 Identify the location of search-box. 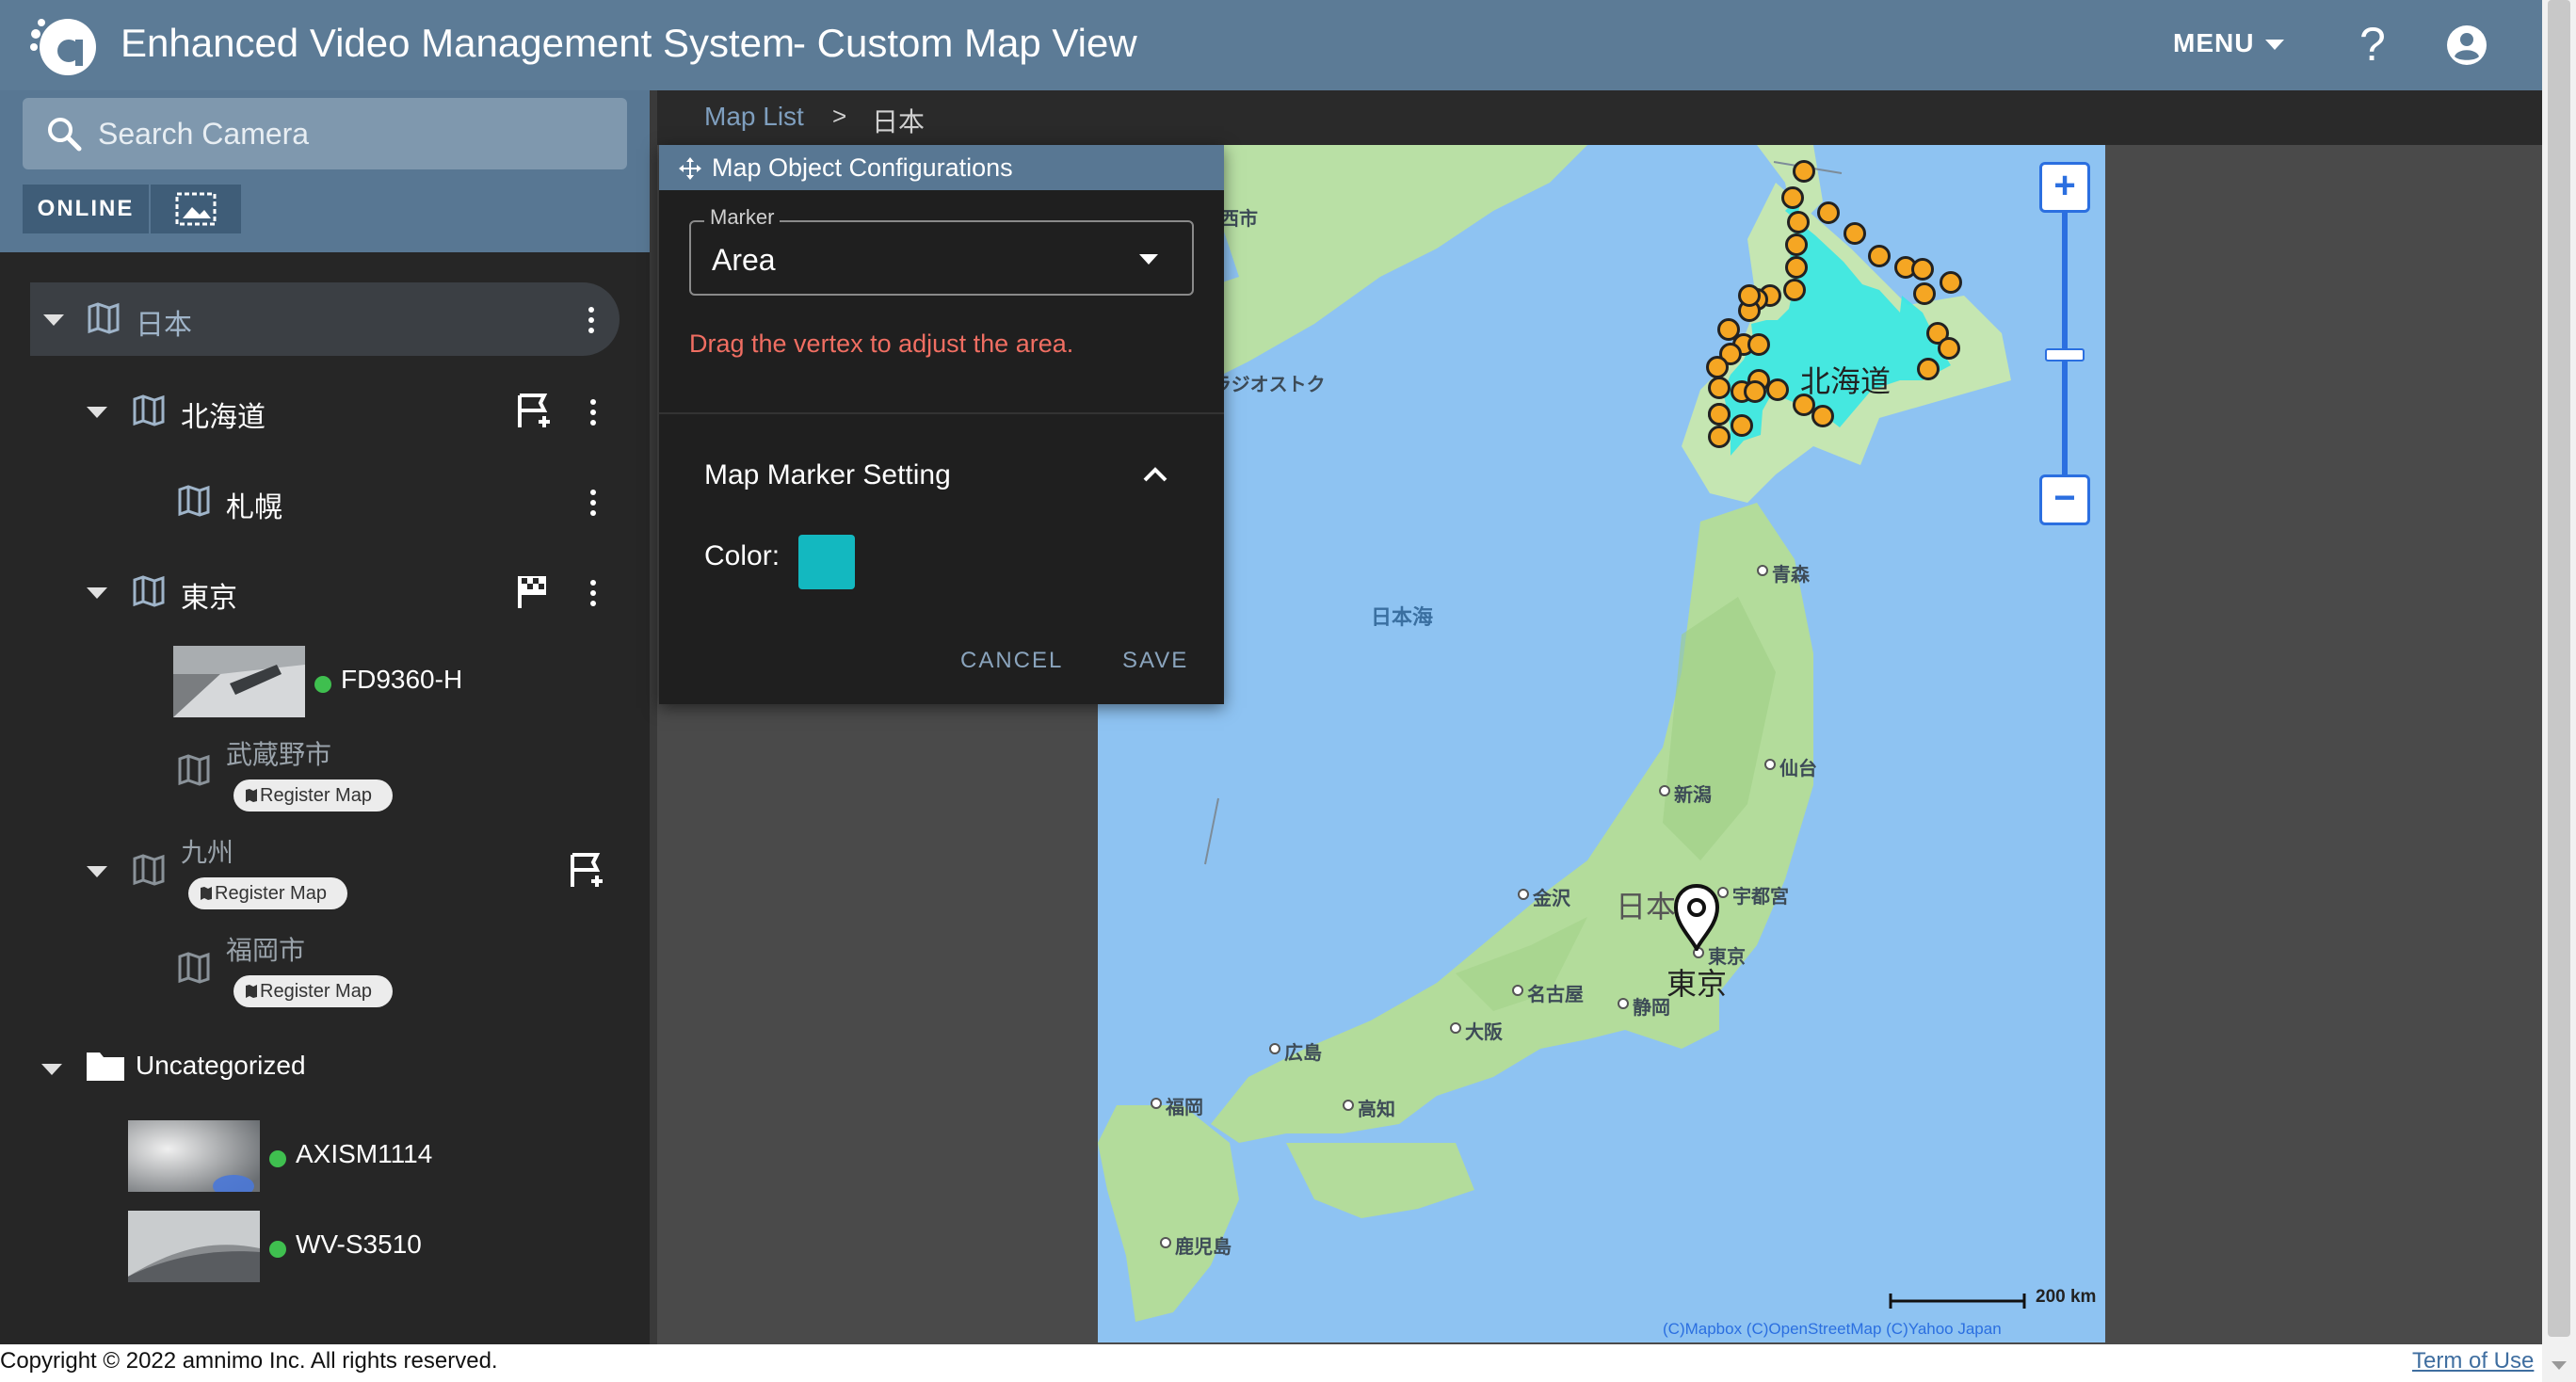
(325, 133).